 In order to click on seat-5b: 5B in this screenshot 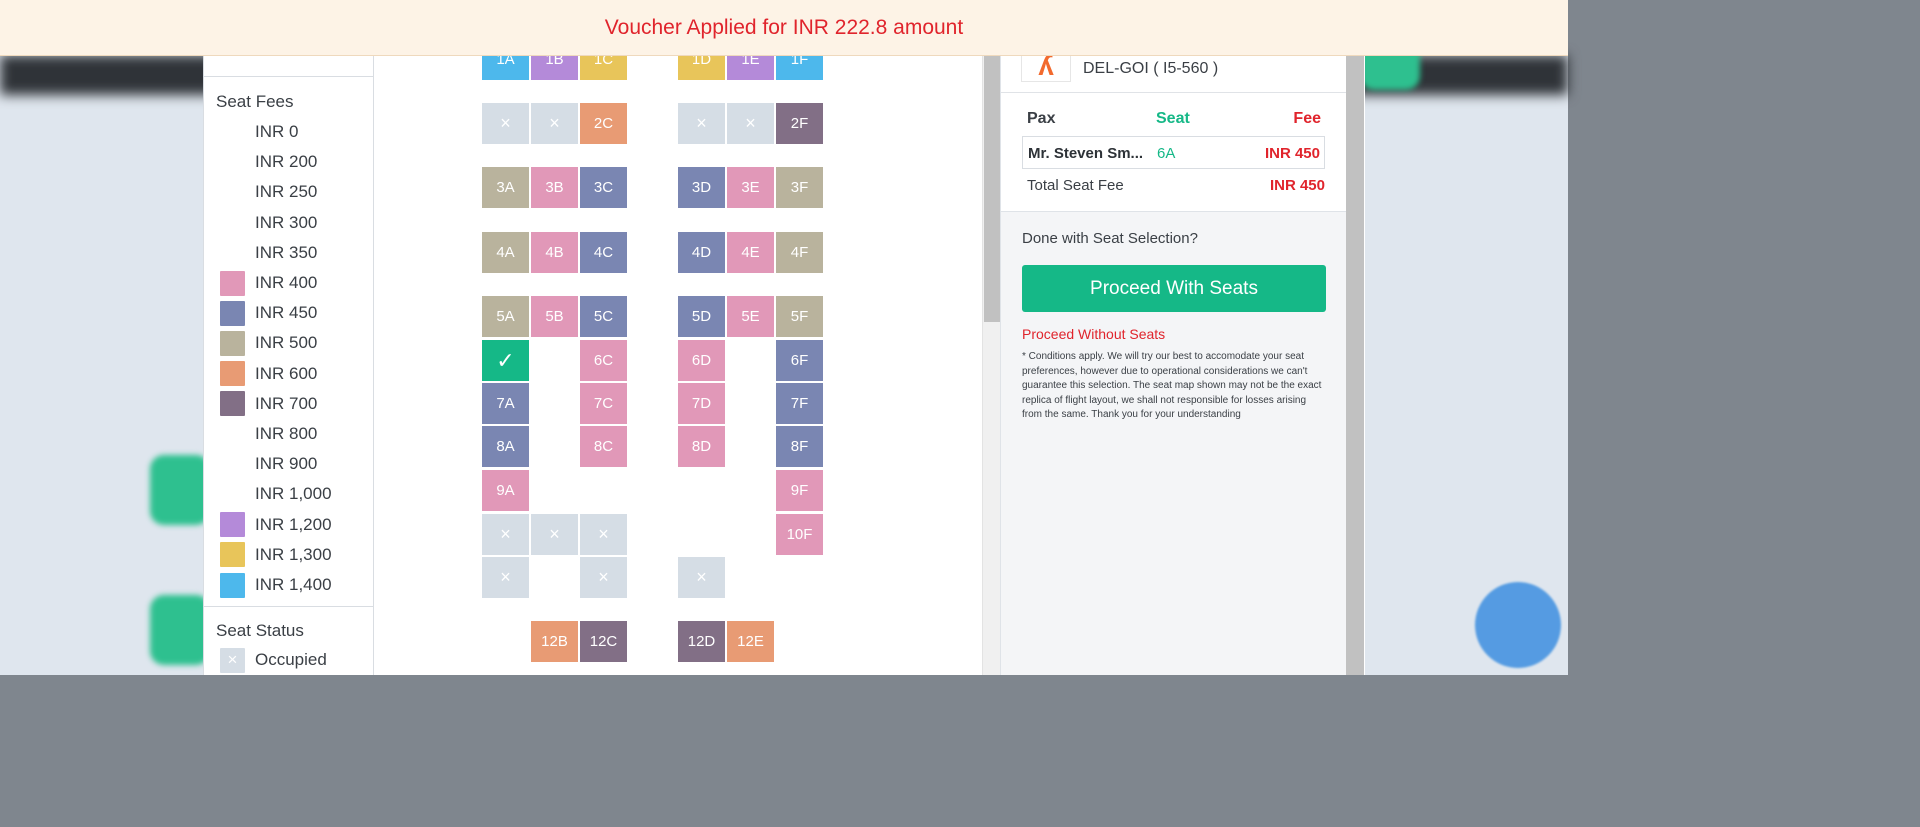, I will do `click(554, 316)`.